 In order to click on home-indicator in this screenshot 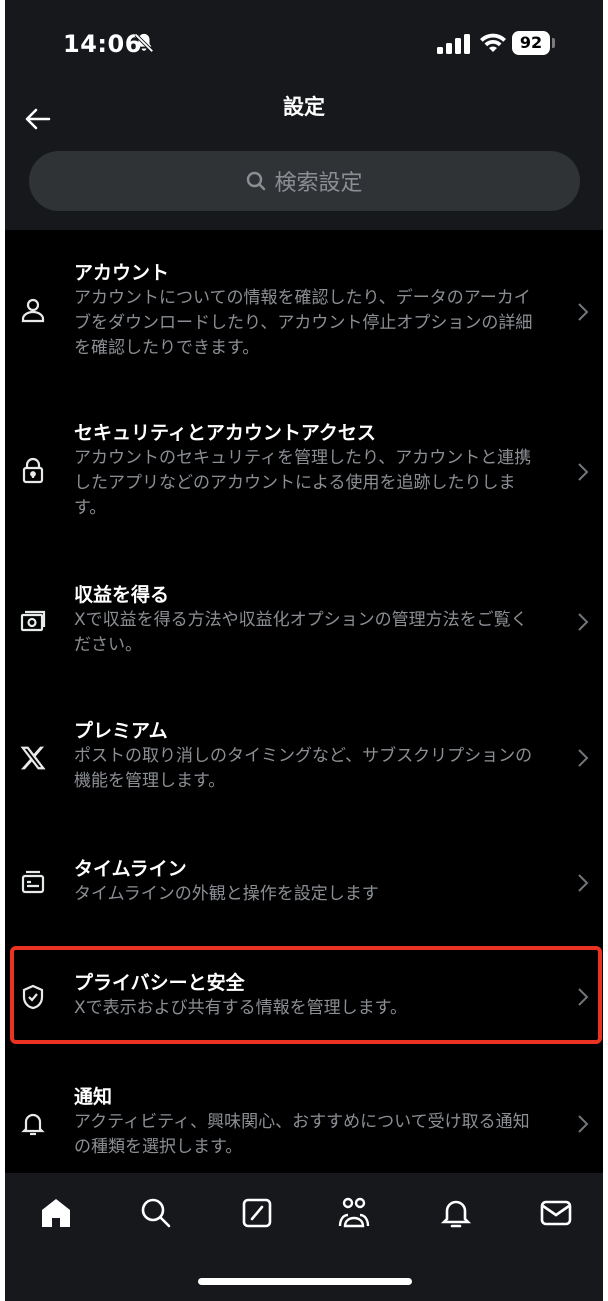, I will do `click(305, 1281)`.